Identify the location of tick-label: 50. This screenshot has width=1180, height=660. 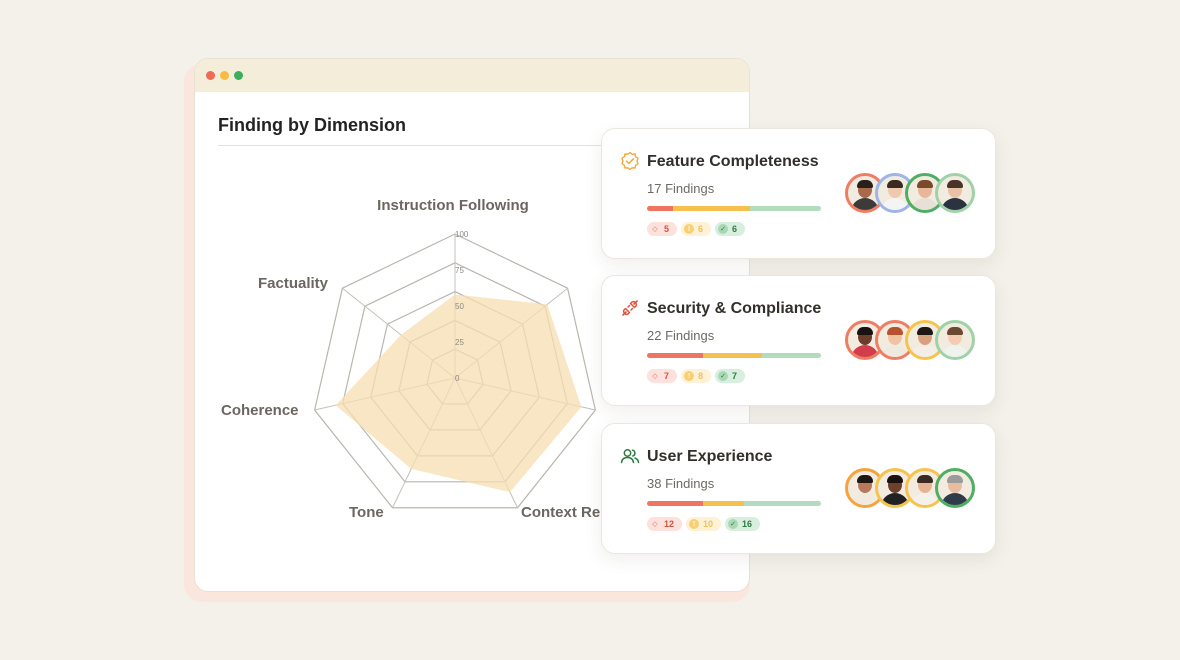
(459, 306).